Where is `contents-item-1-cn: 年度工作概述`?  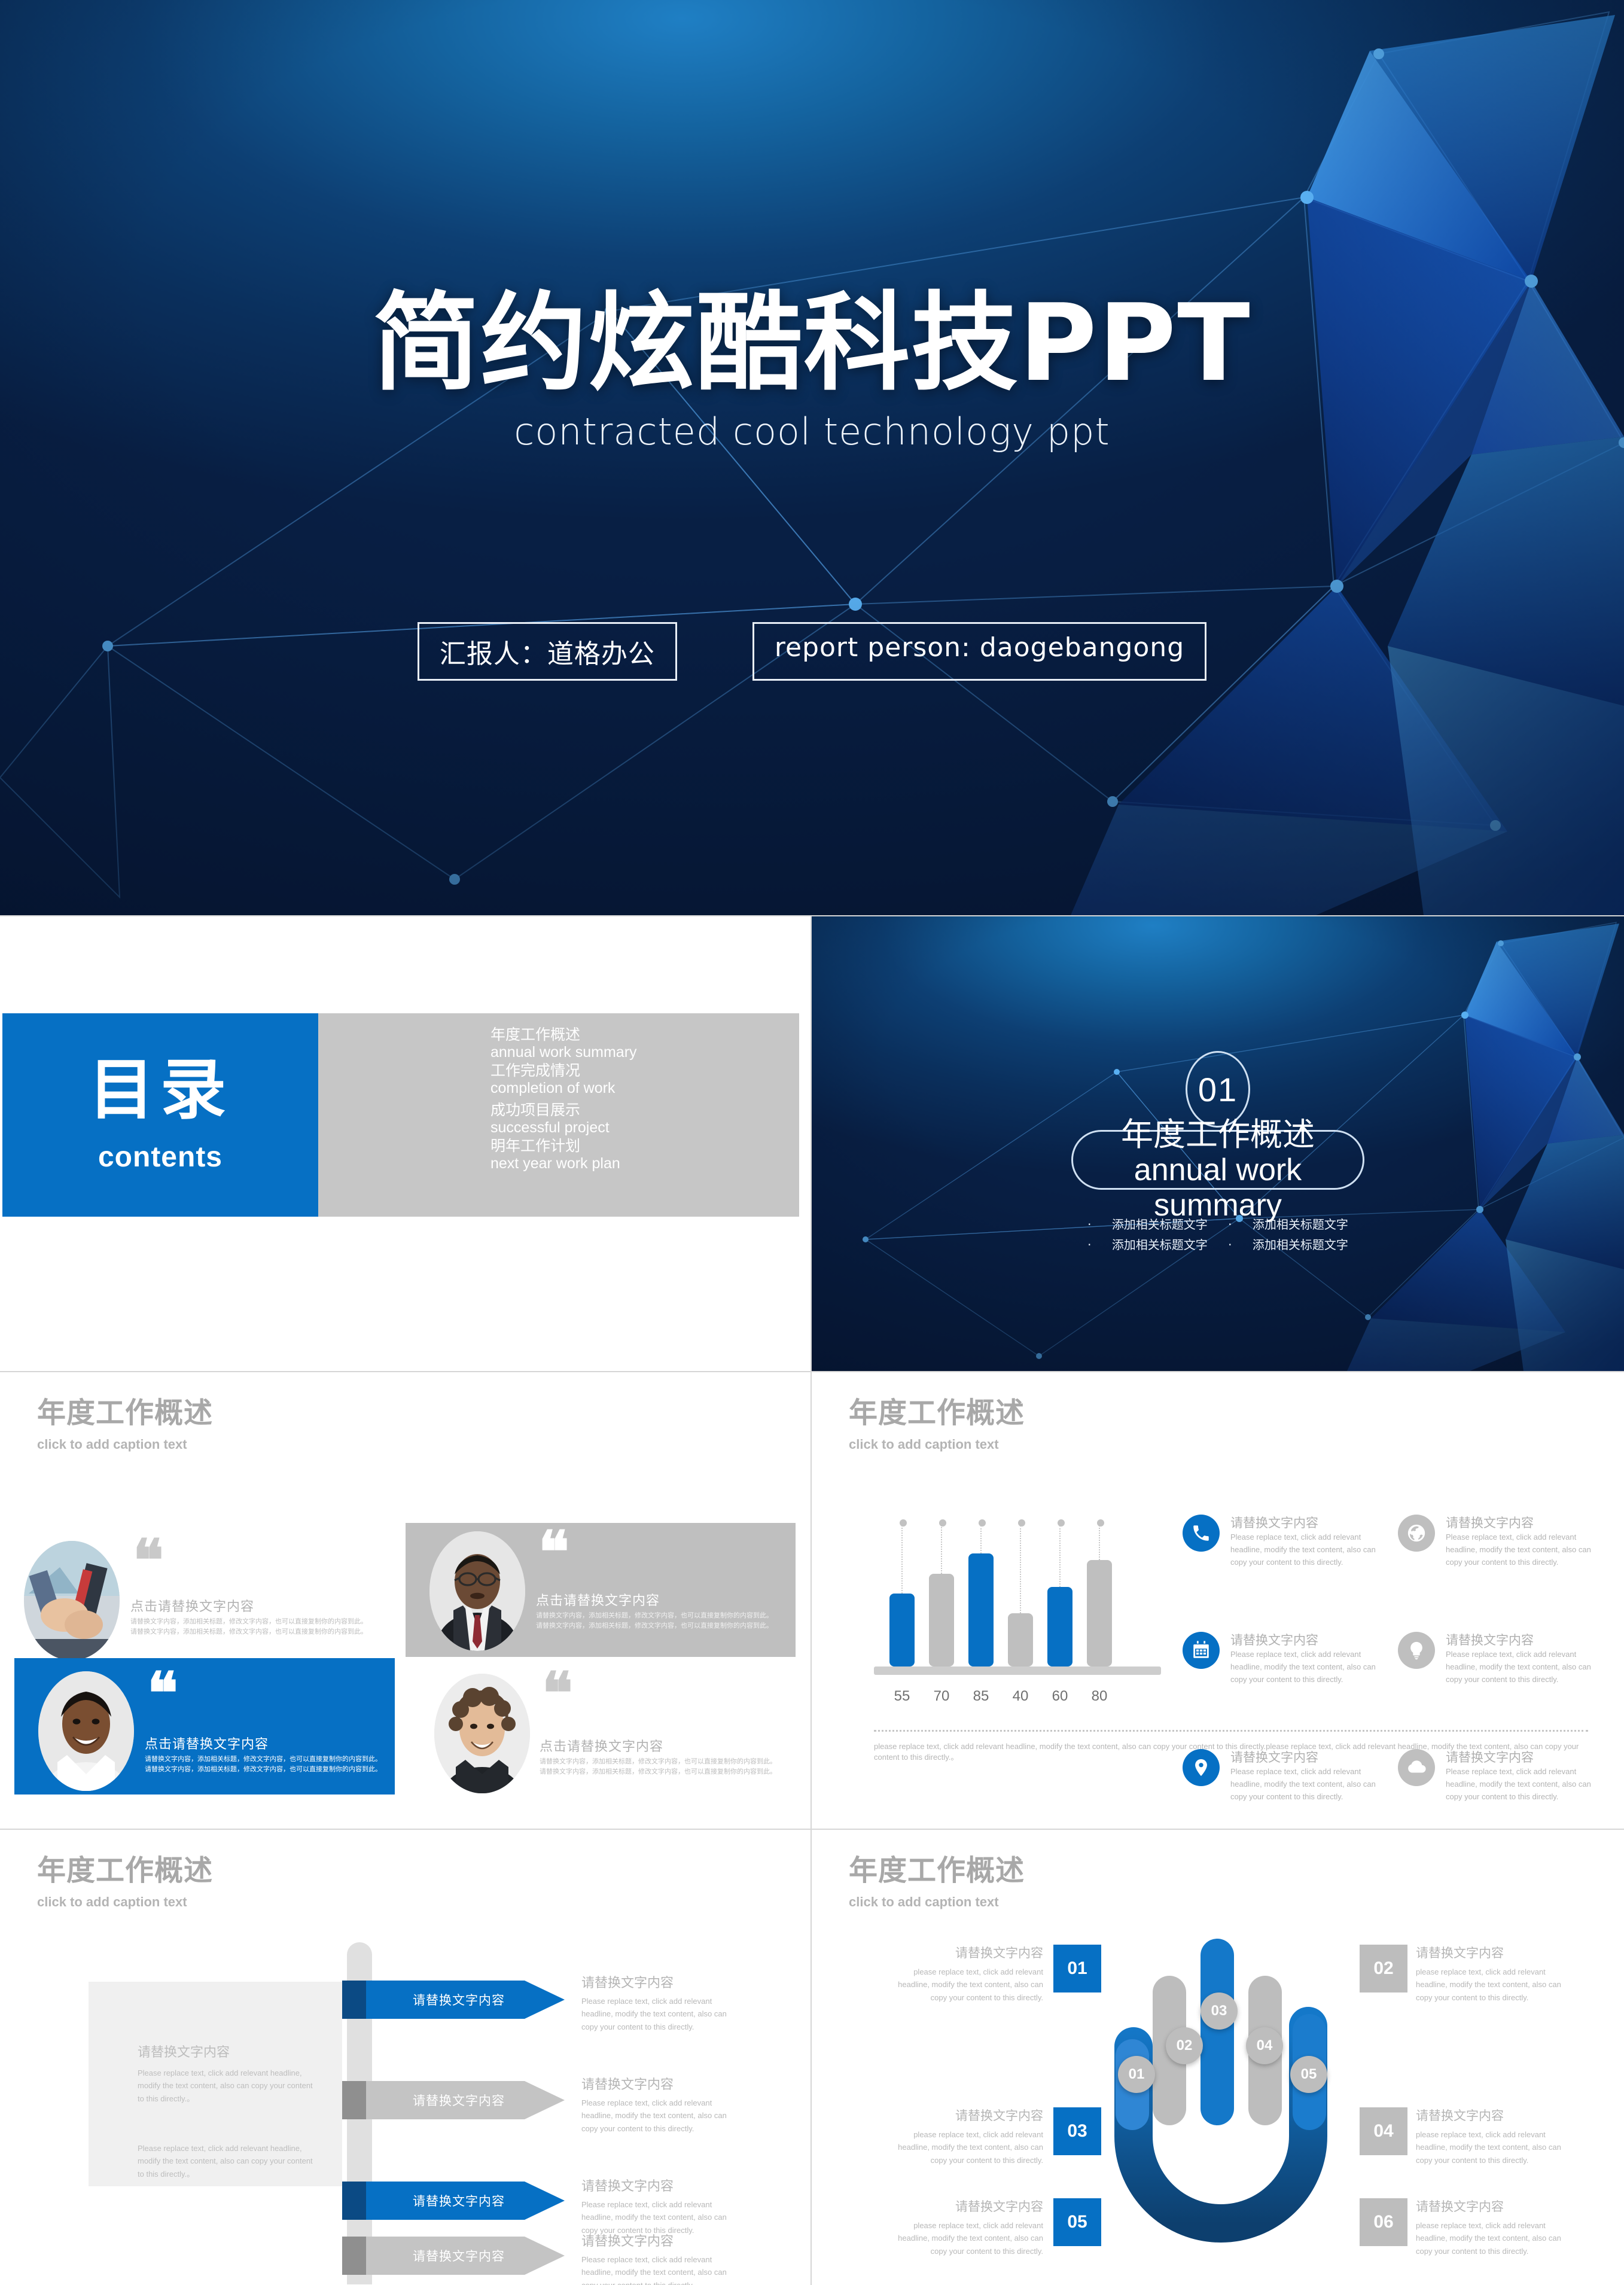 contents-item-1-cn: 年度工作概述 is located at coordinates (535, 1034).